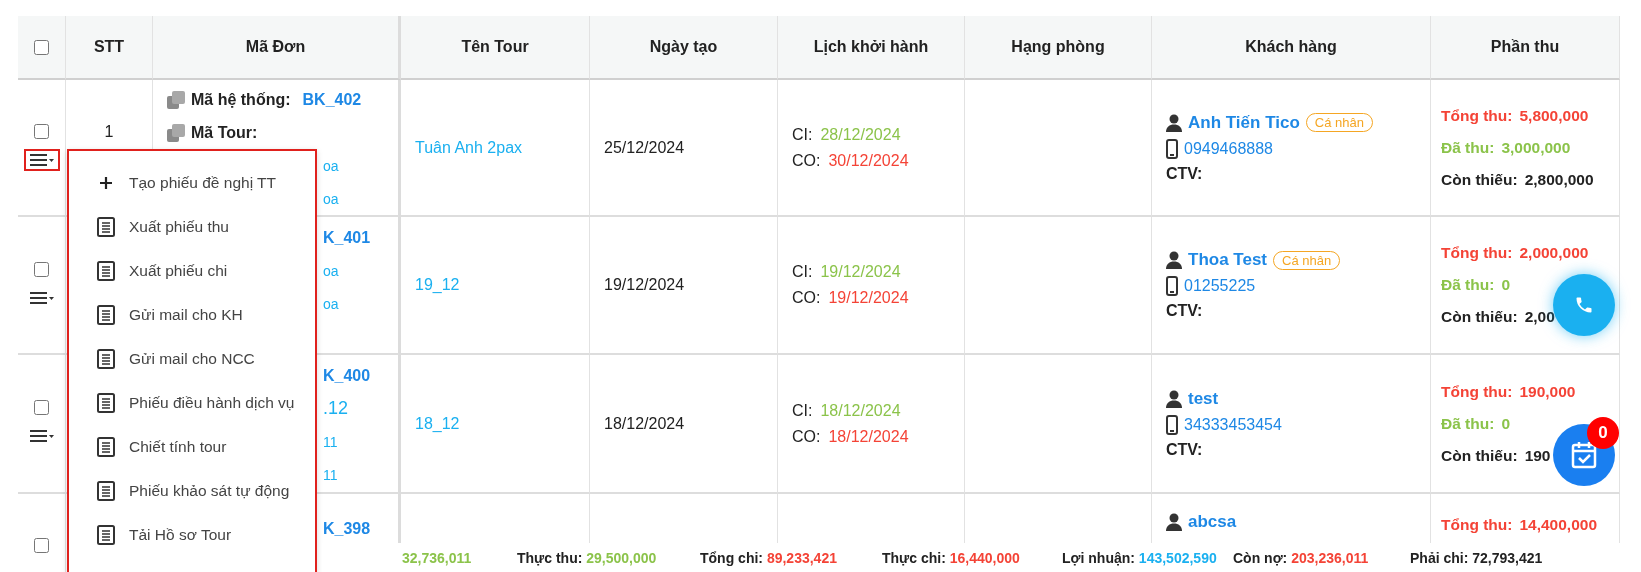  What do you see at coordinates (871, 48) in the screenshot?
I see `column-header: Lịch khởi hành` at bounding box center [871, 48].